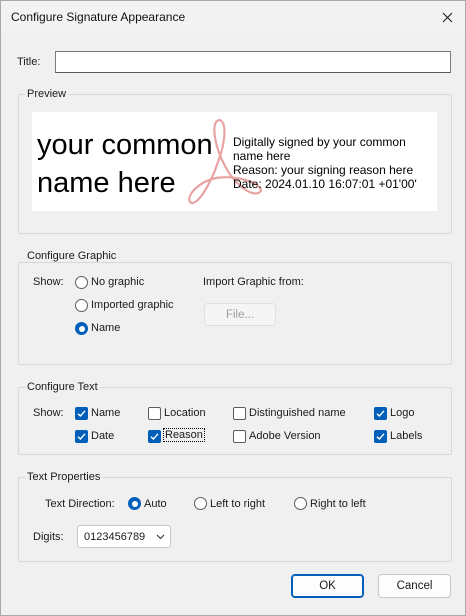 This screenshot has width=466, height=616. I want to click on digits-select-value: 0123456789, so click(115, 537).